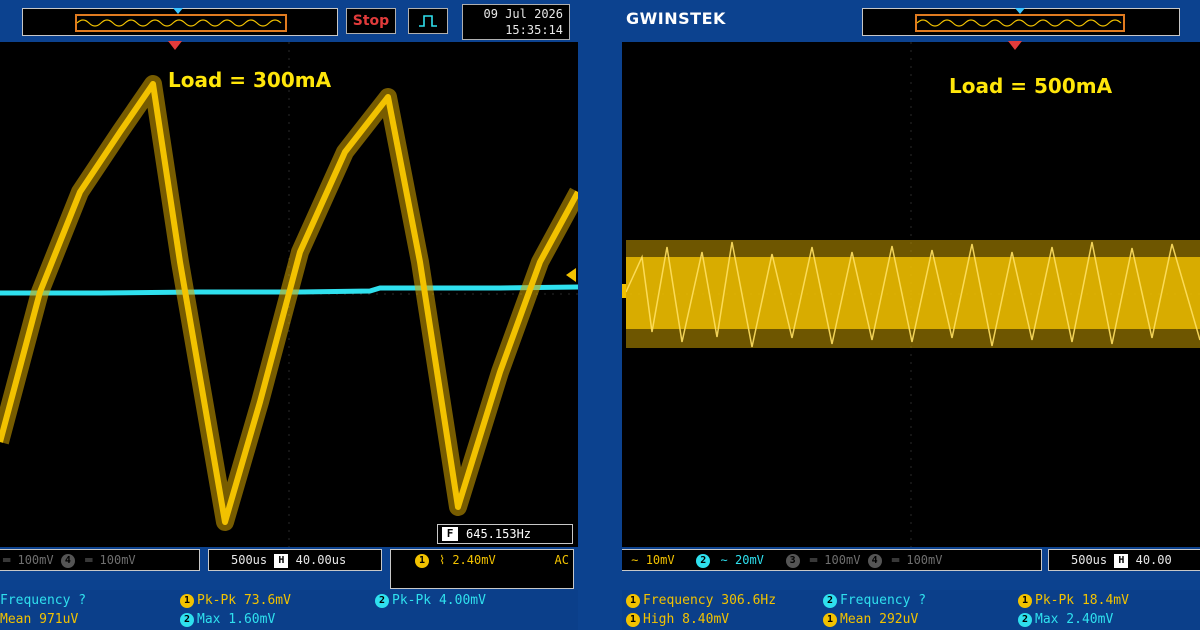 The image size is (1200, 630). I want to click on timebase-box: 500us H 40.00us, so click(295, 560).